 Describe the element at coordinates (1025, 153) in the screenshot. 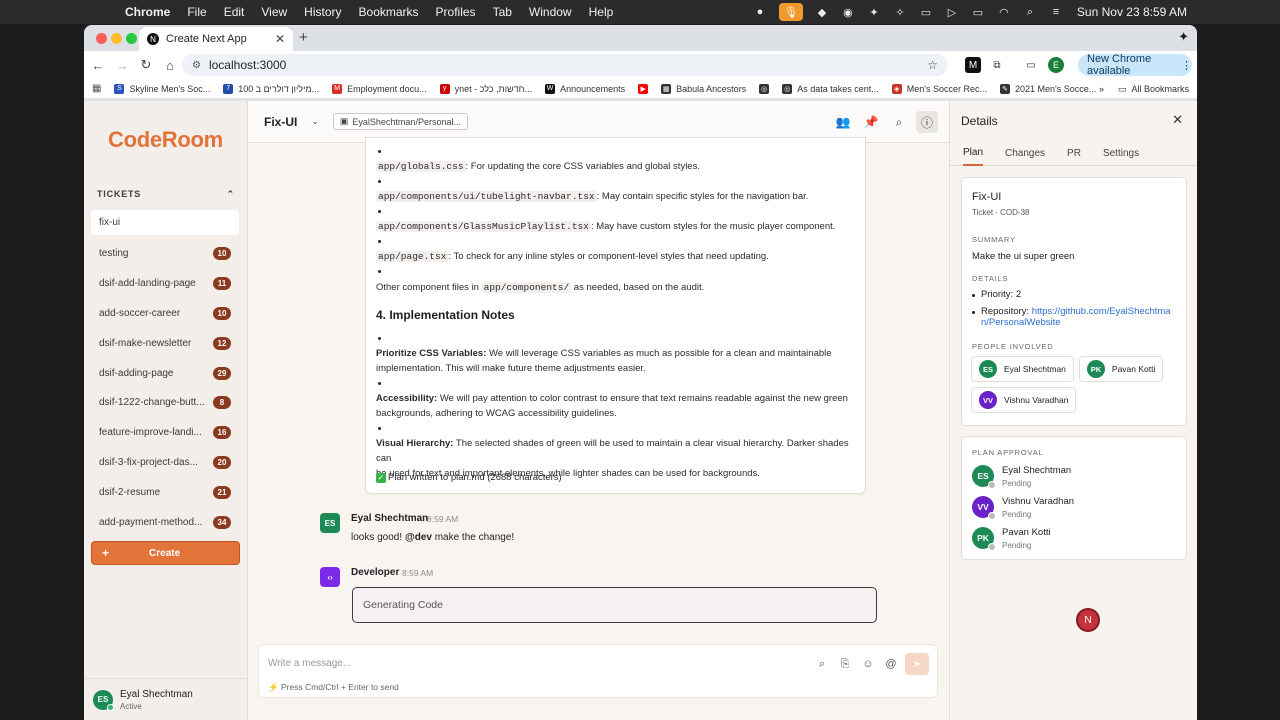

I see `tab-changes: Changes` at that location.